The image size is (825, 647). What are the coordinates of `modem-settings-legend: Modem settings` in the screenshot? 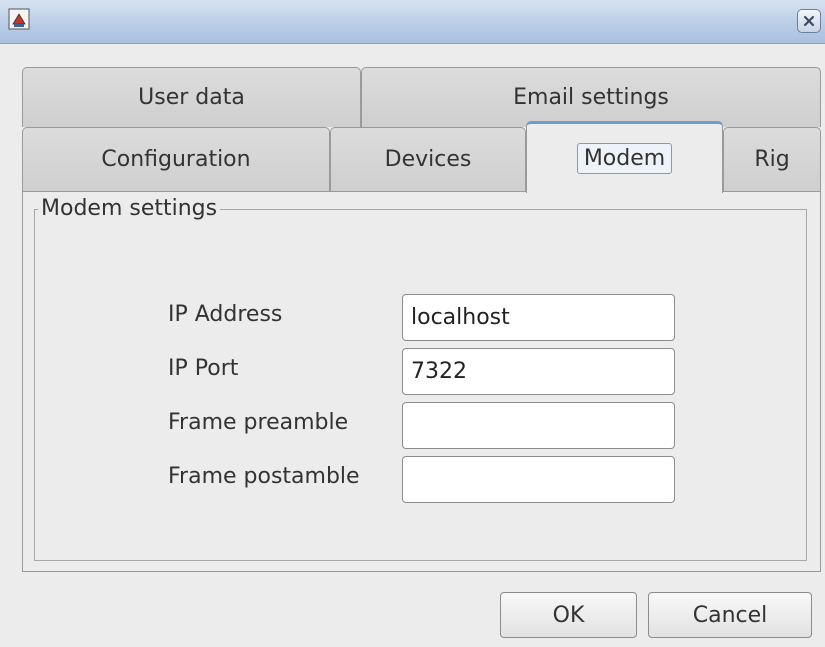 It's located at (129, 208).